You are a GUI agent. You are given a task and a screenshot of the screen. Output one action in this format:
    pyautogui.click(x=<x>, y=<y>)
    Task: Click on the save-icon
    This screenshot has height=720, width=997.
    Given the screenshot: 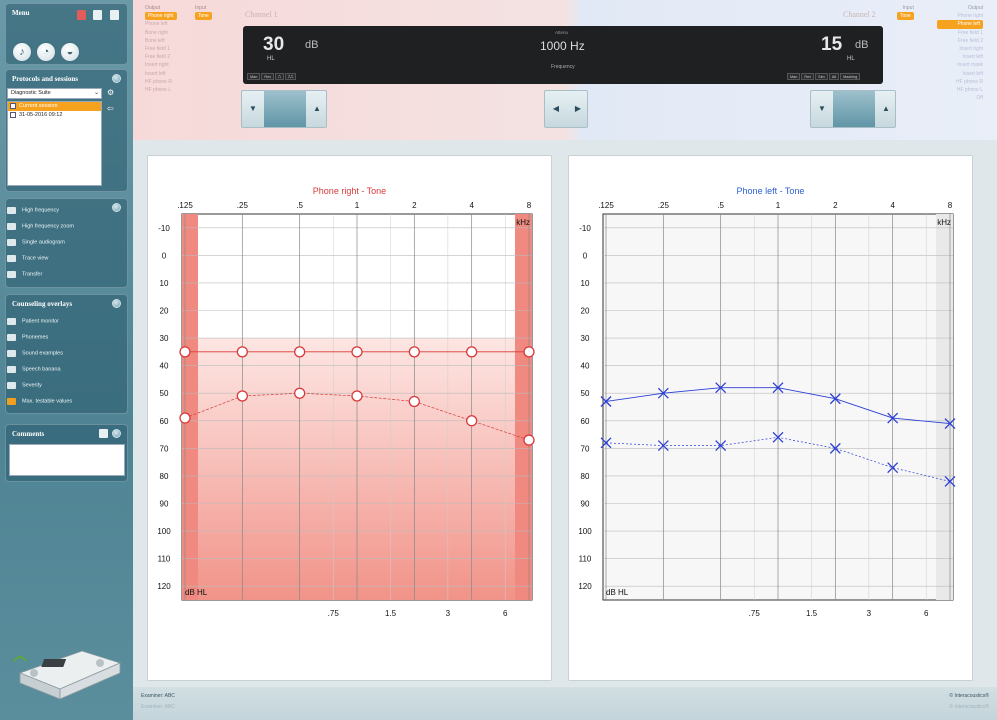 What is the action you would take?
    pyautogui.click(x=97, y=15)
    